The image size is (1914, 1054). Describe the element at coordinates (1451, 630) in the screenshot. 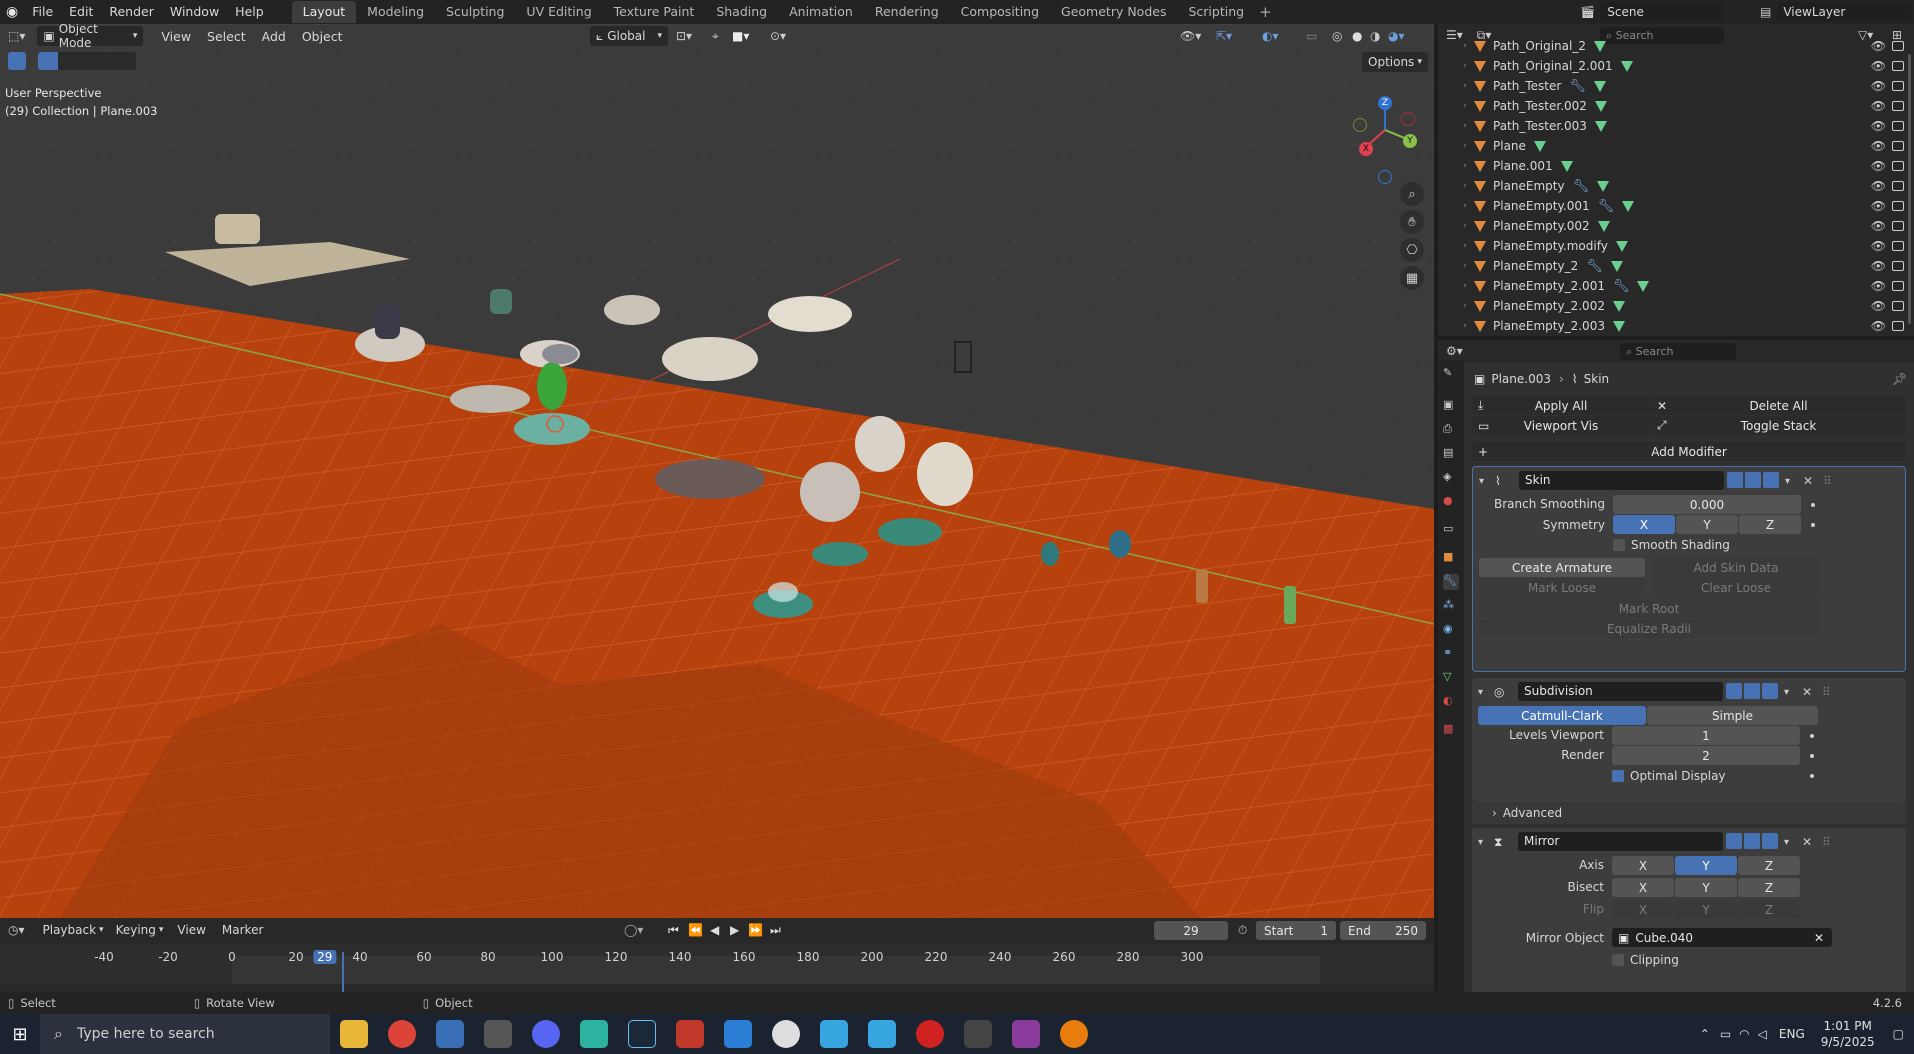

I see `physics-tab-icon: ◉` at that location.